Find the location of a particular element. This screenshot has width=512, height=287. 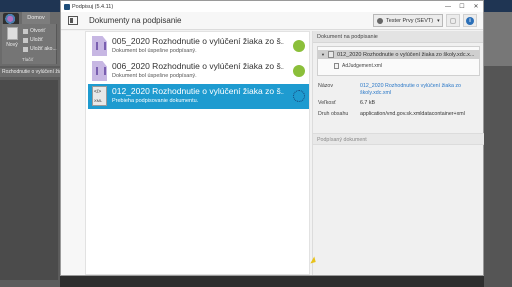

info-icon: i is located at coordinates (470, 20).